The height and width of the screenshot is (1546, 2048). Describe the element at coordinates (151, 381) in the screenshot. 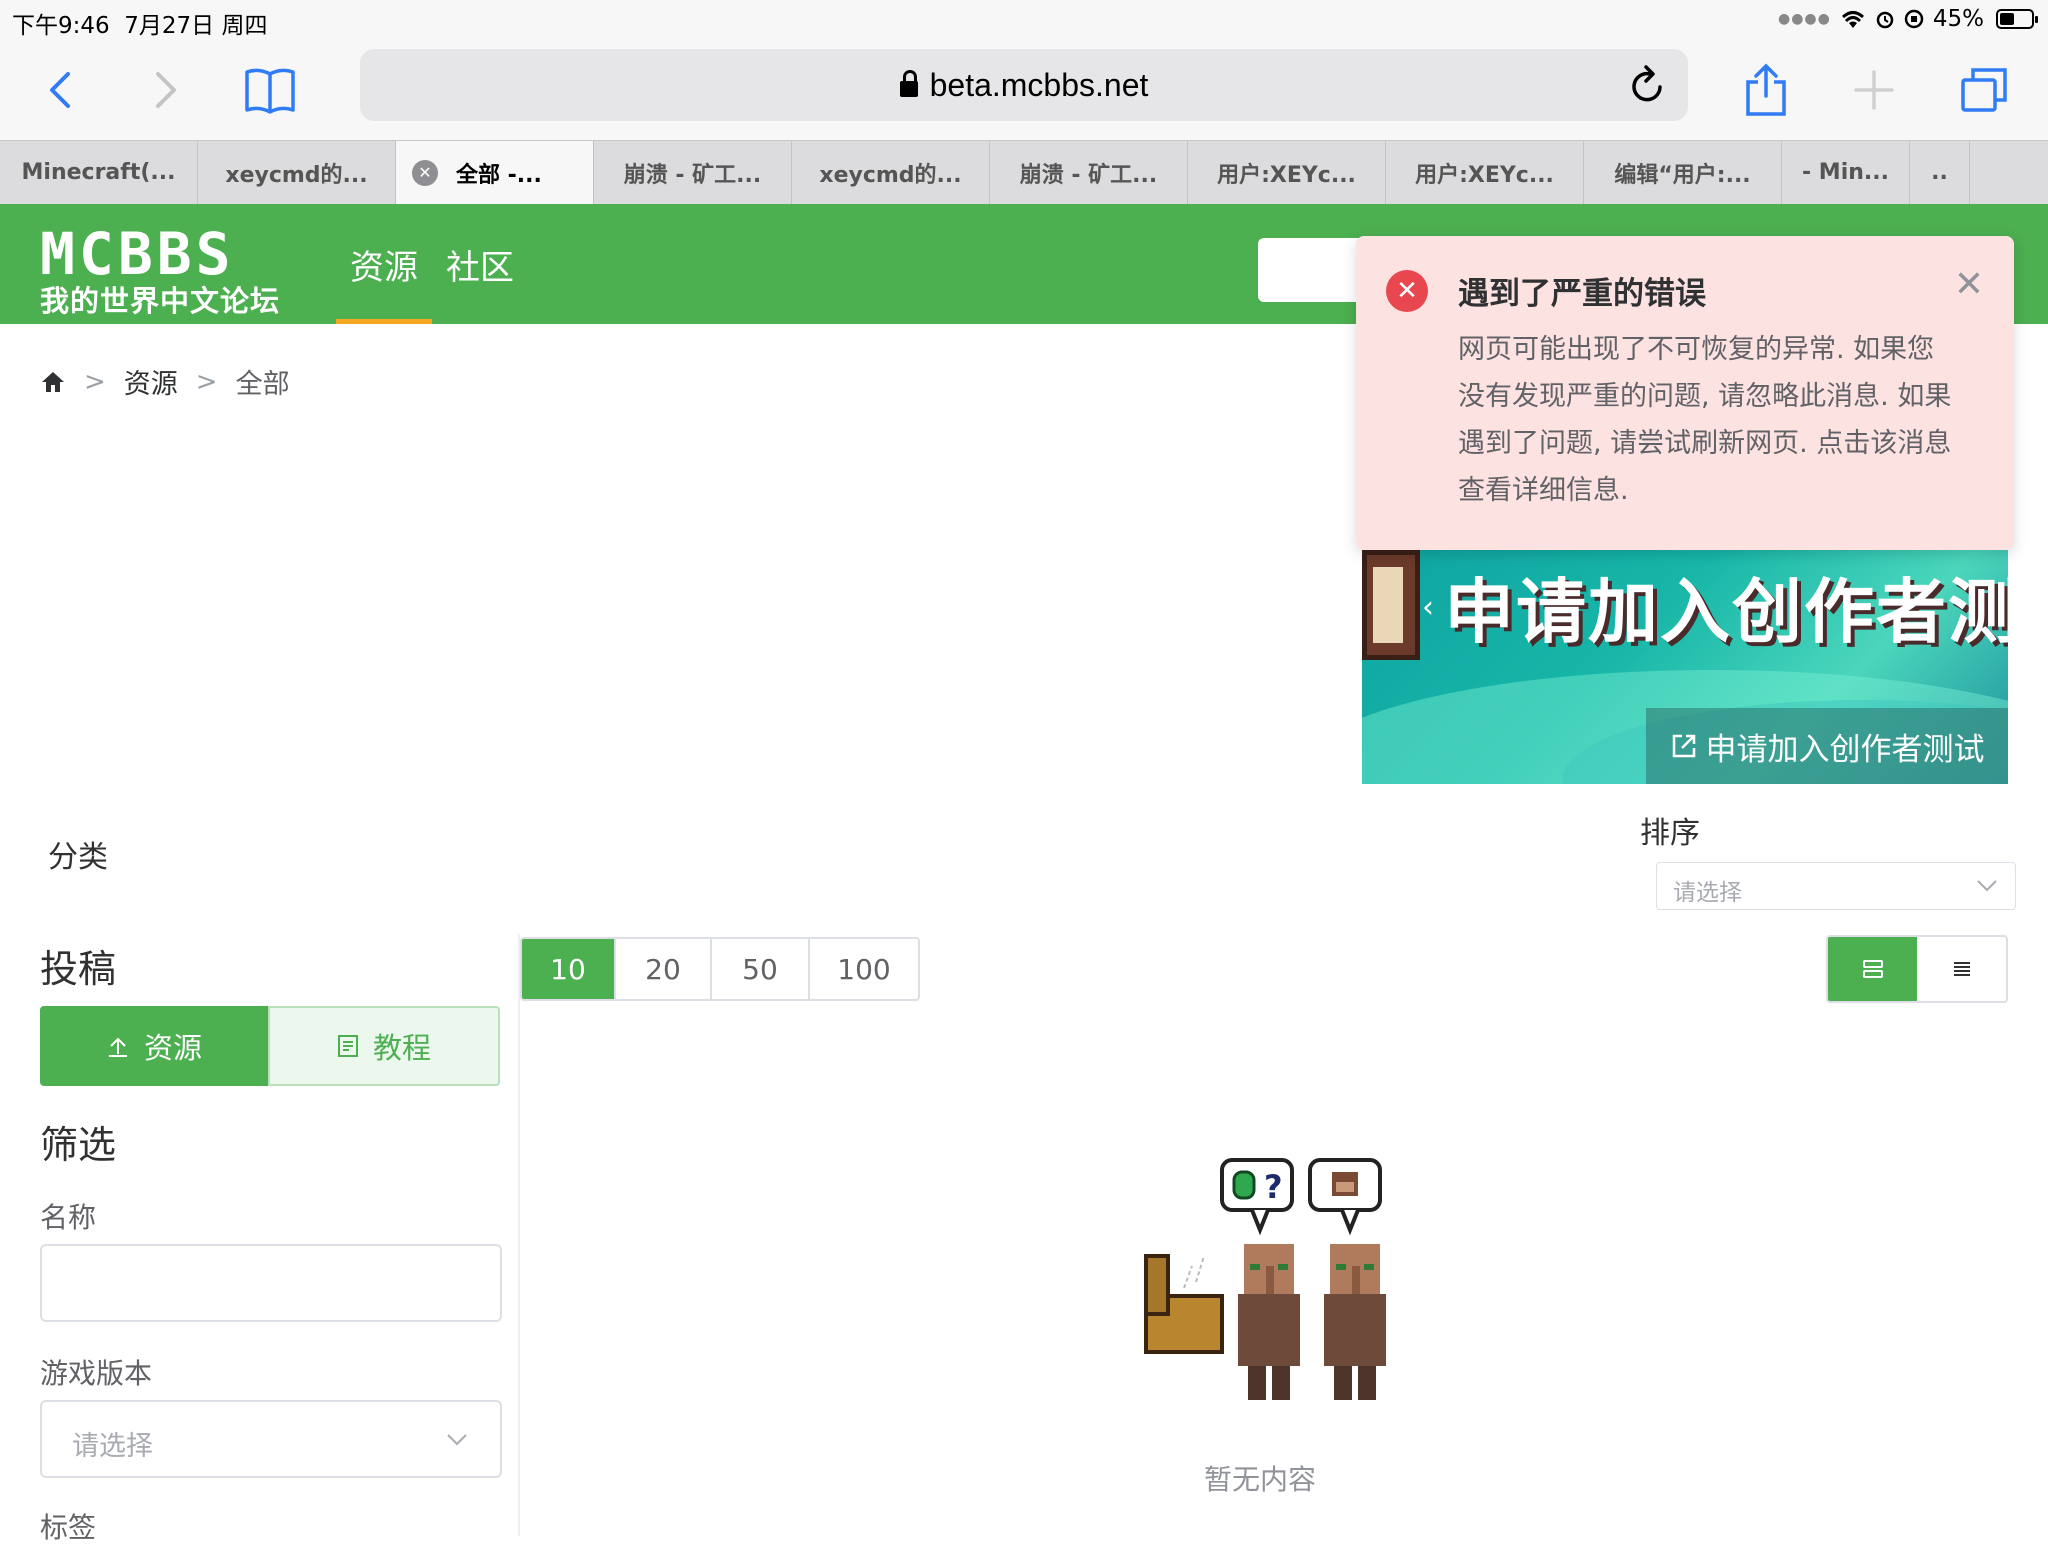

I see `breadcrumb-resources: 资源` at that location.